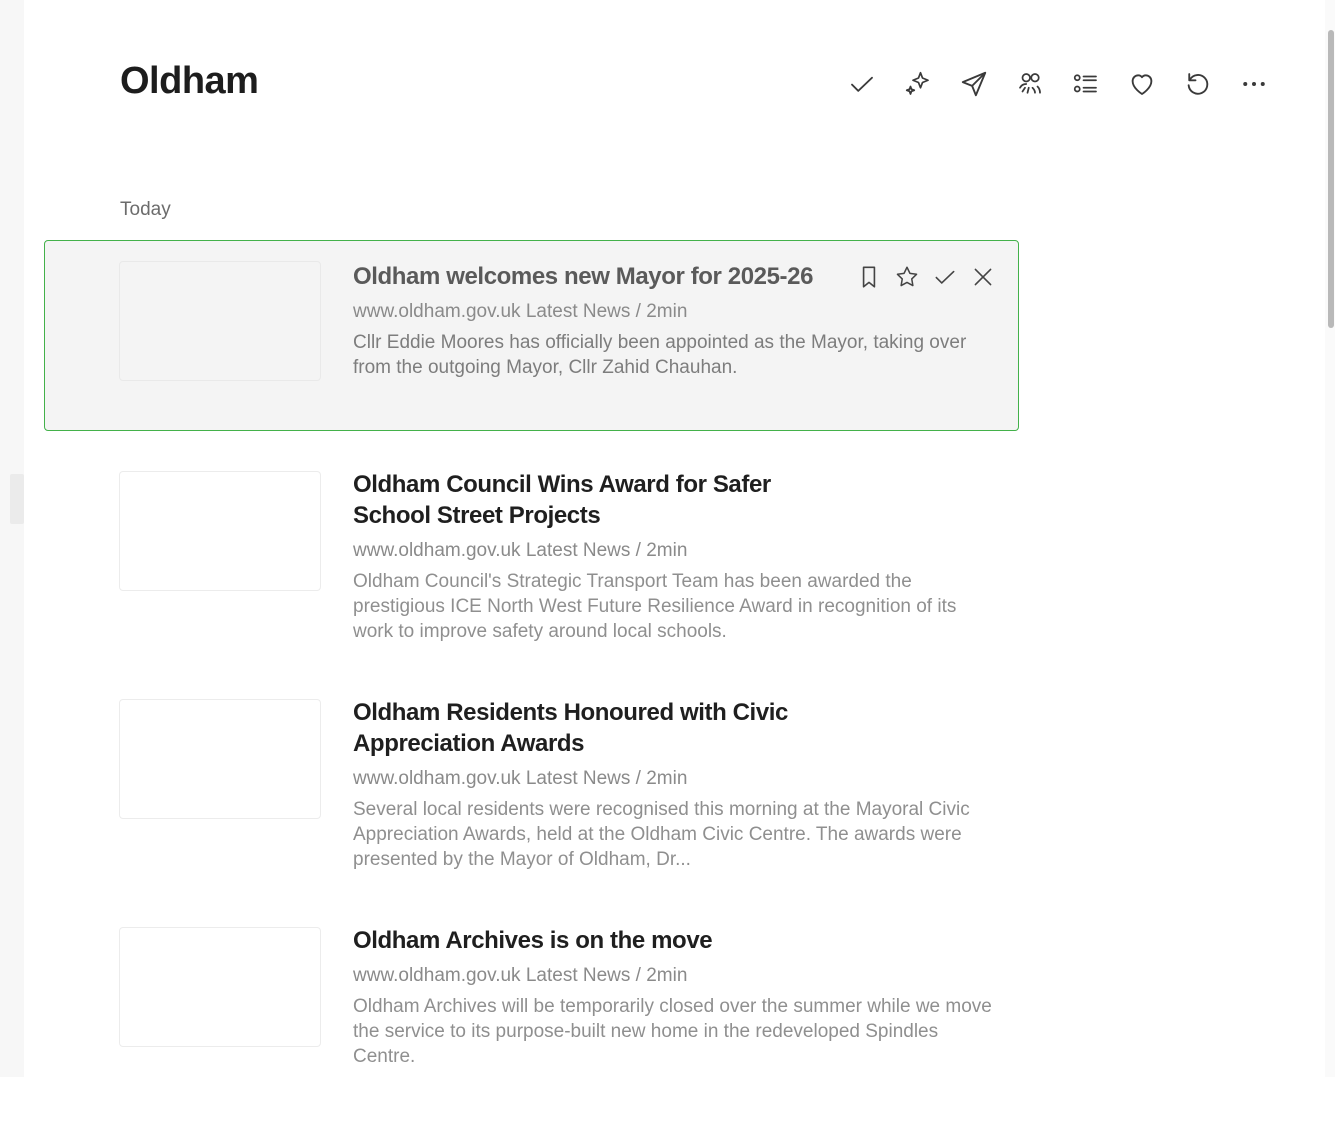 This screenshot has height=1133, width=1335. Describe the element at coordinates (17, 499) in the screenshot. I see `sidebar-resize-handle` at that location.